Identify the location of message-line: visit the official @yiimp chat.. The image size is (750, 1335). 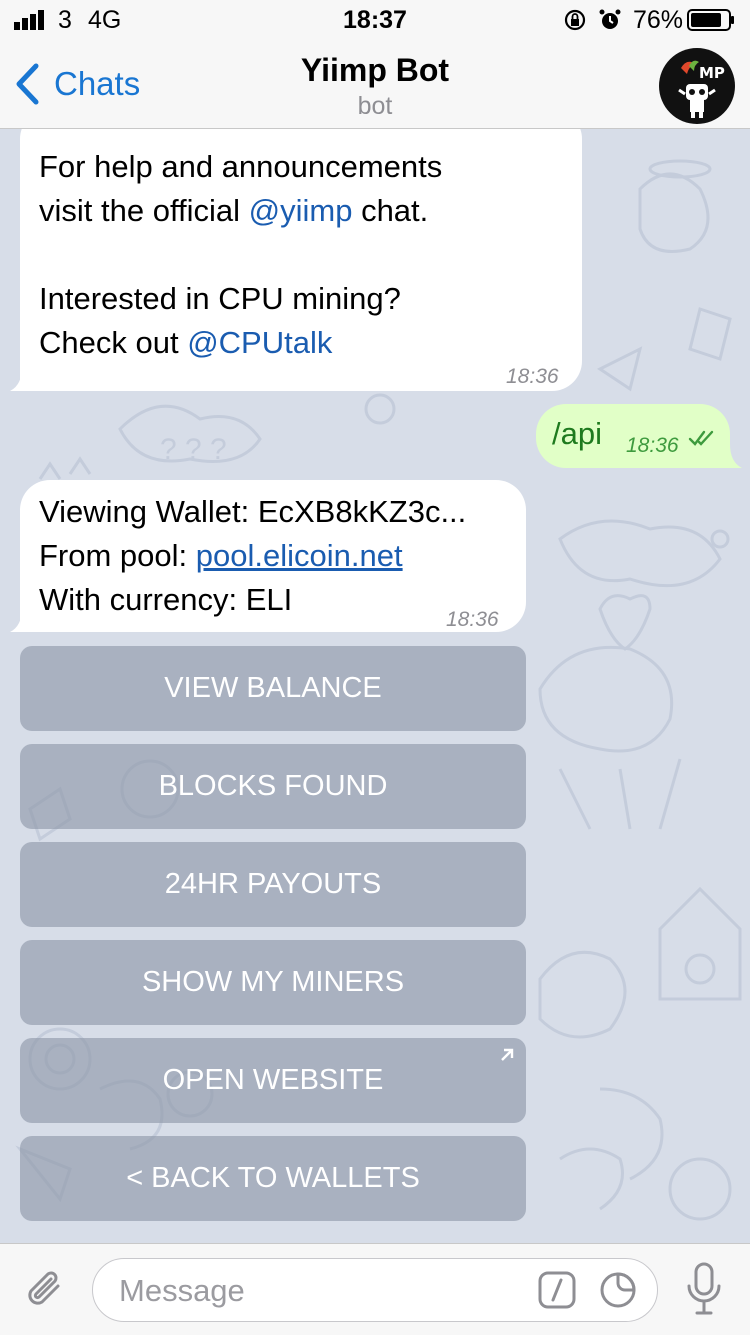
(234, 210).